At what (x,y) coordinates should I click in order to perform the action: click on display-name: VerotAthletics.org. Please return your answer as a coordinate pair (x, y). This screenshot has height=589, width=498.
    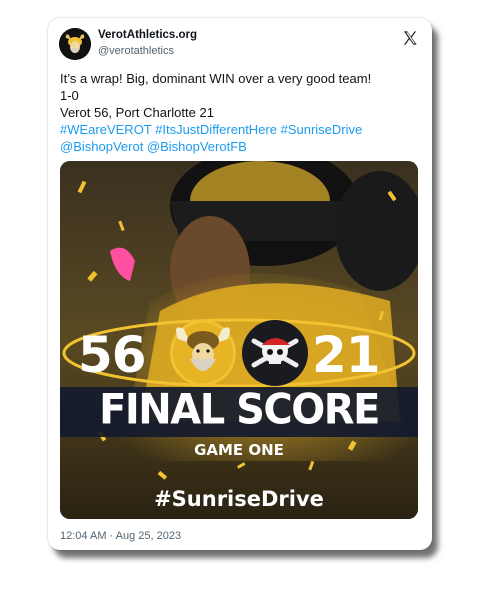
    Looking at the image, I should click on (147, 35).